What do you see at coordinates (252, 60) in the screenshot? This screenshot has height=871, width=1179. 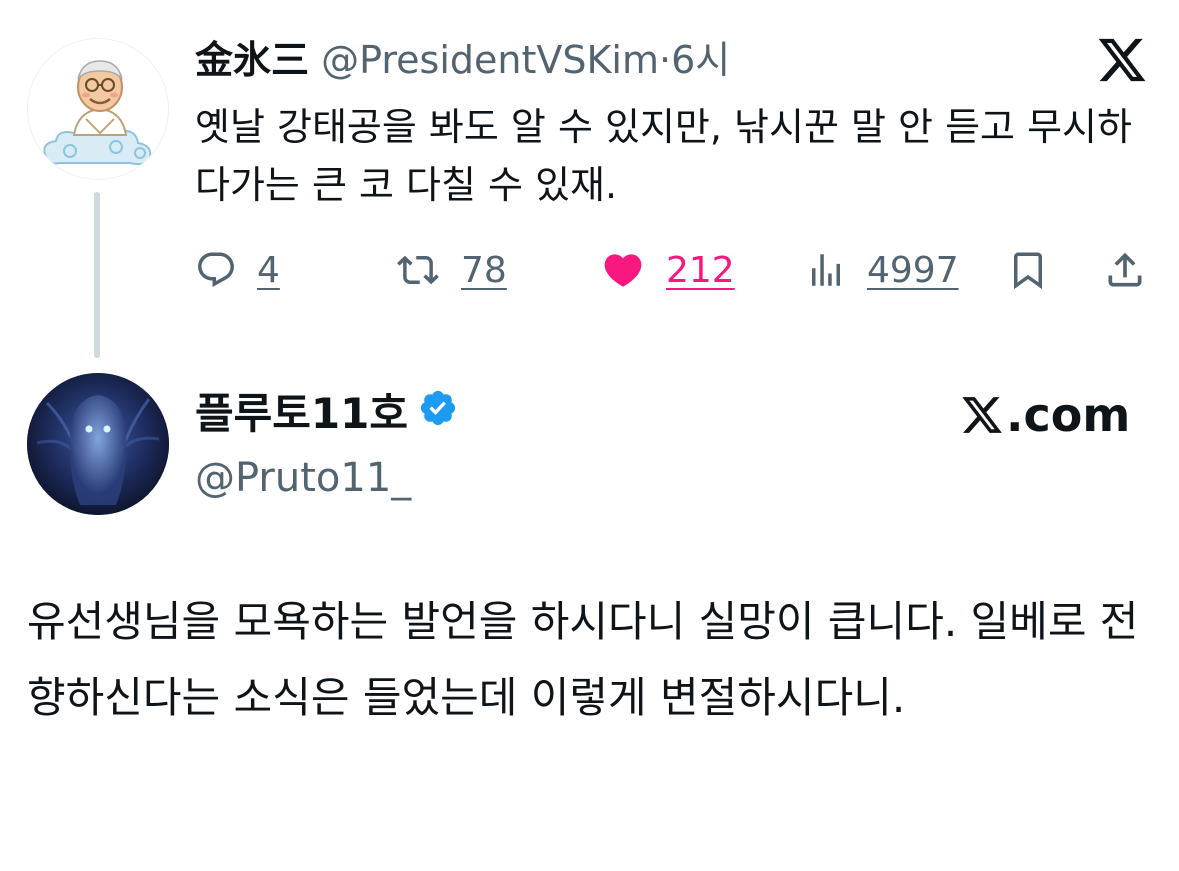 I see `author-name: 金氷三` at bounding box center [252, 60].